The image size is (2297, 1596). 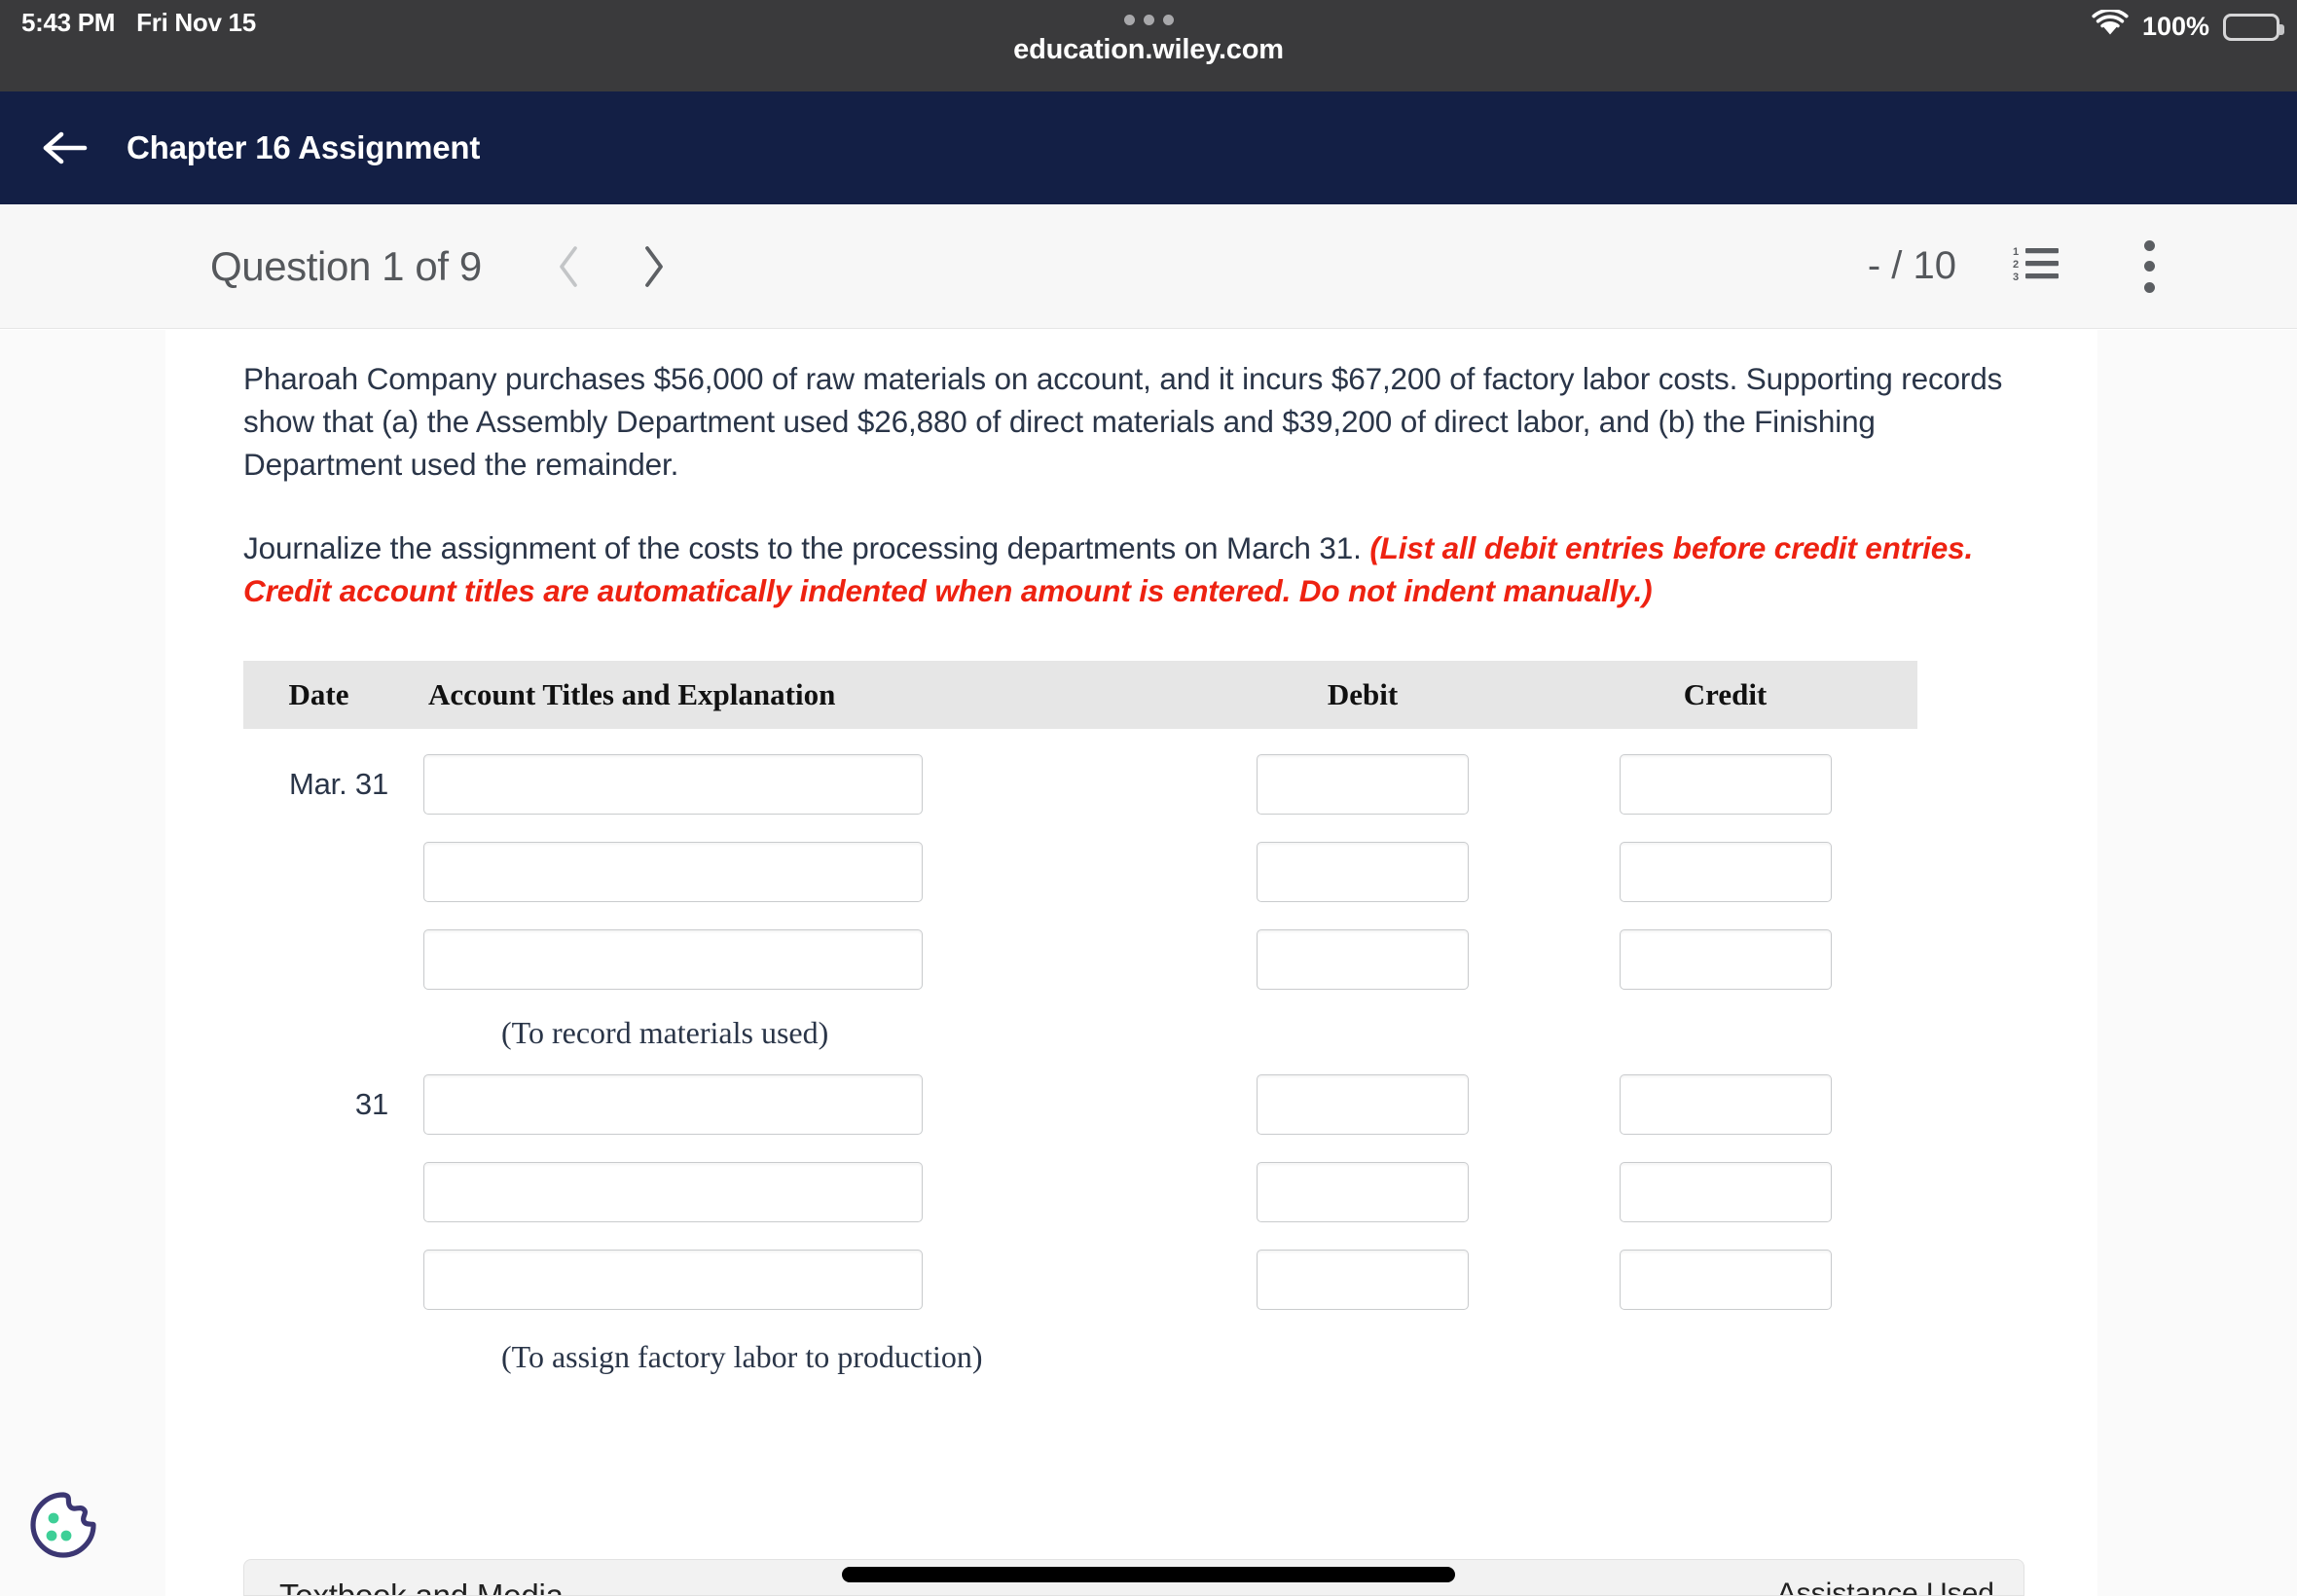 What do you see at coordinates (2281, 29) in the screenshot?
I see `battery-tip` at bounding box center [2281, 29].